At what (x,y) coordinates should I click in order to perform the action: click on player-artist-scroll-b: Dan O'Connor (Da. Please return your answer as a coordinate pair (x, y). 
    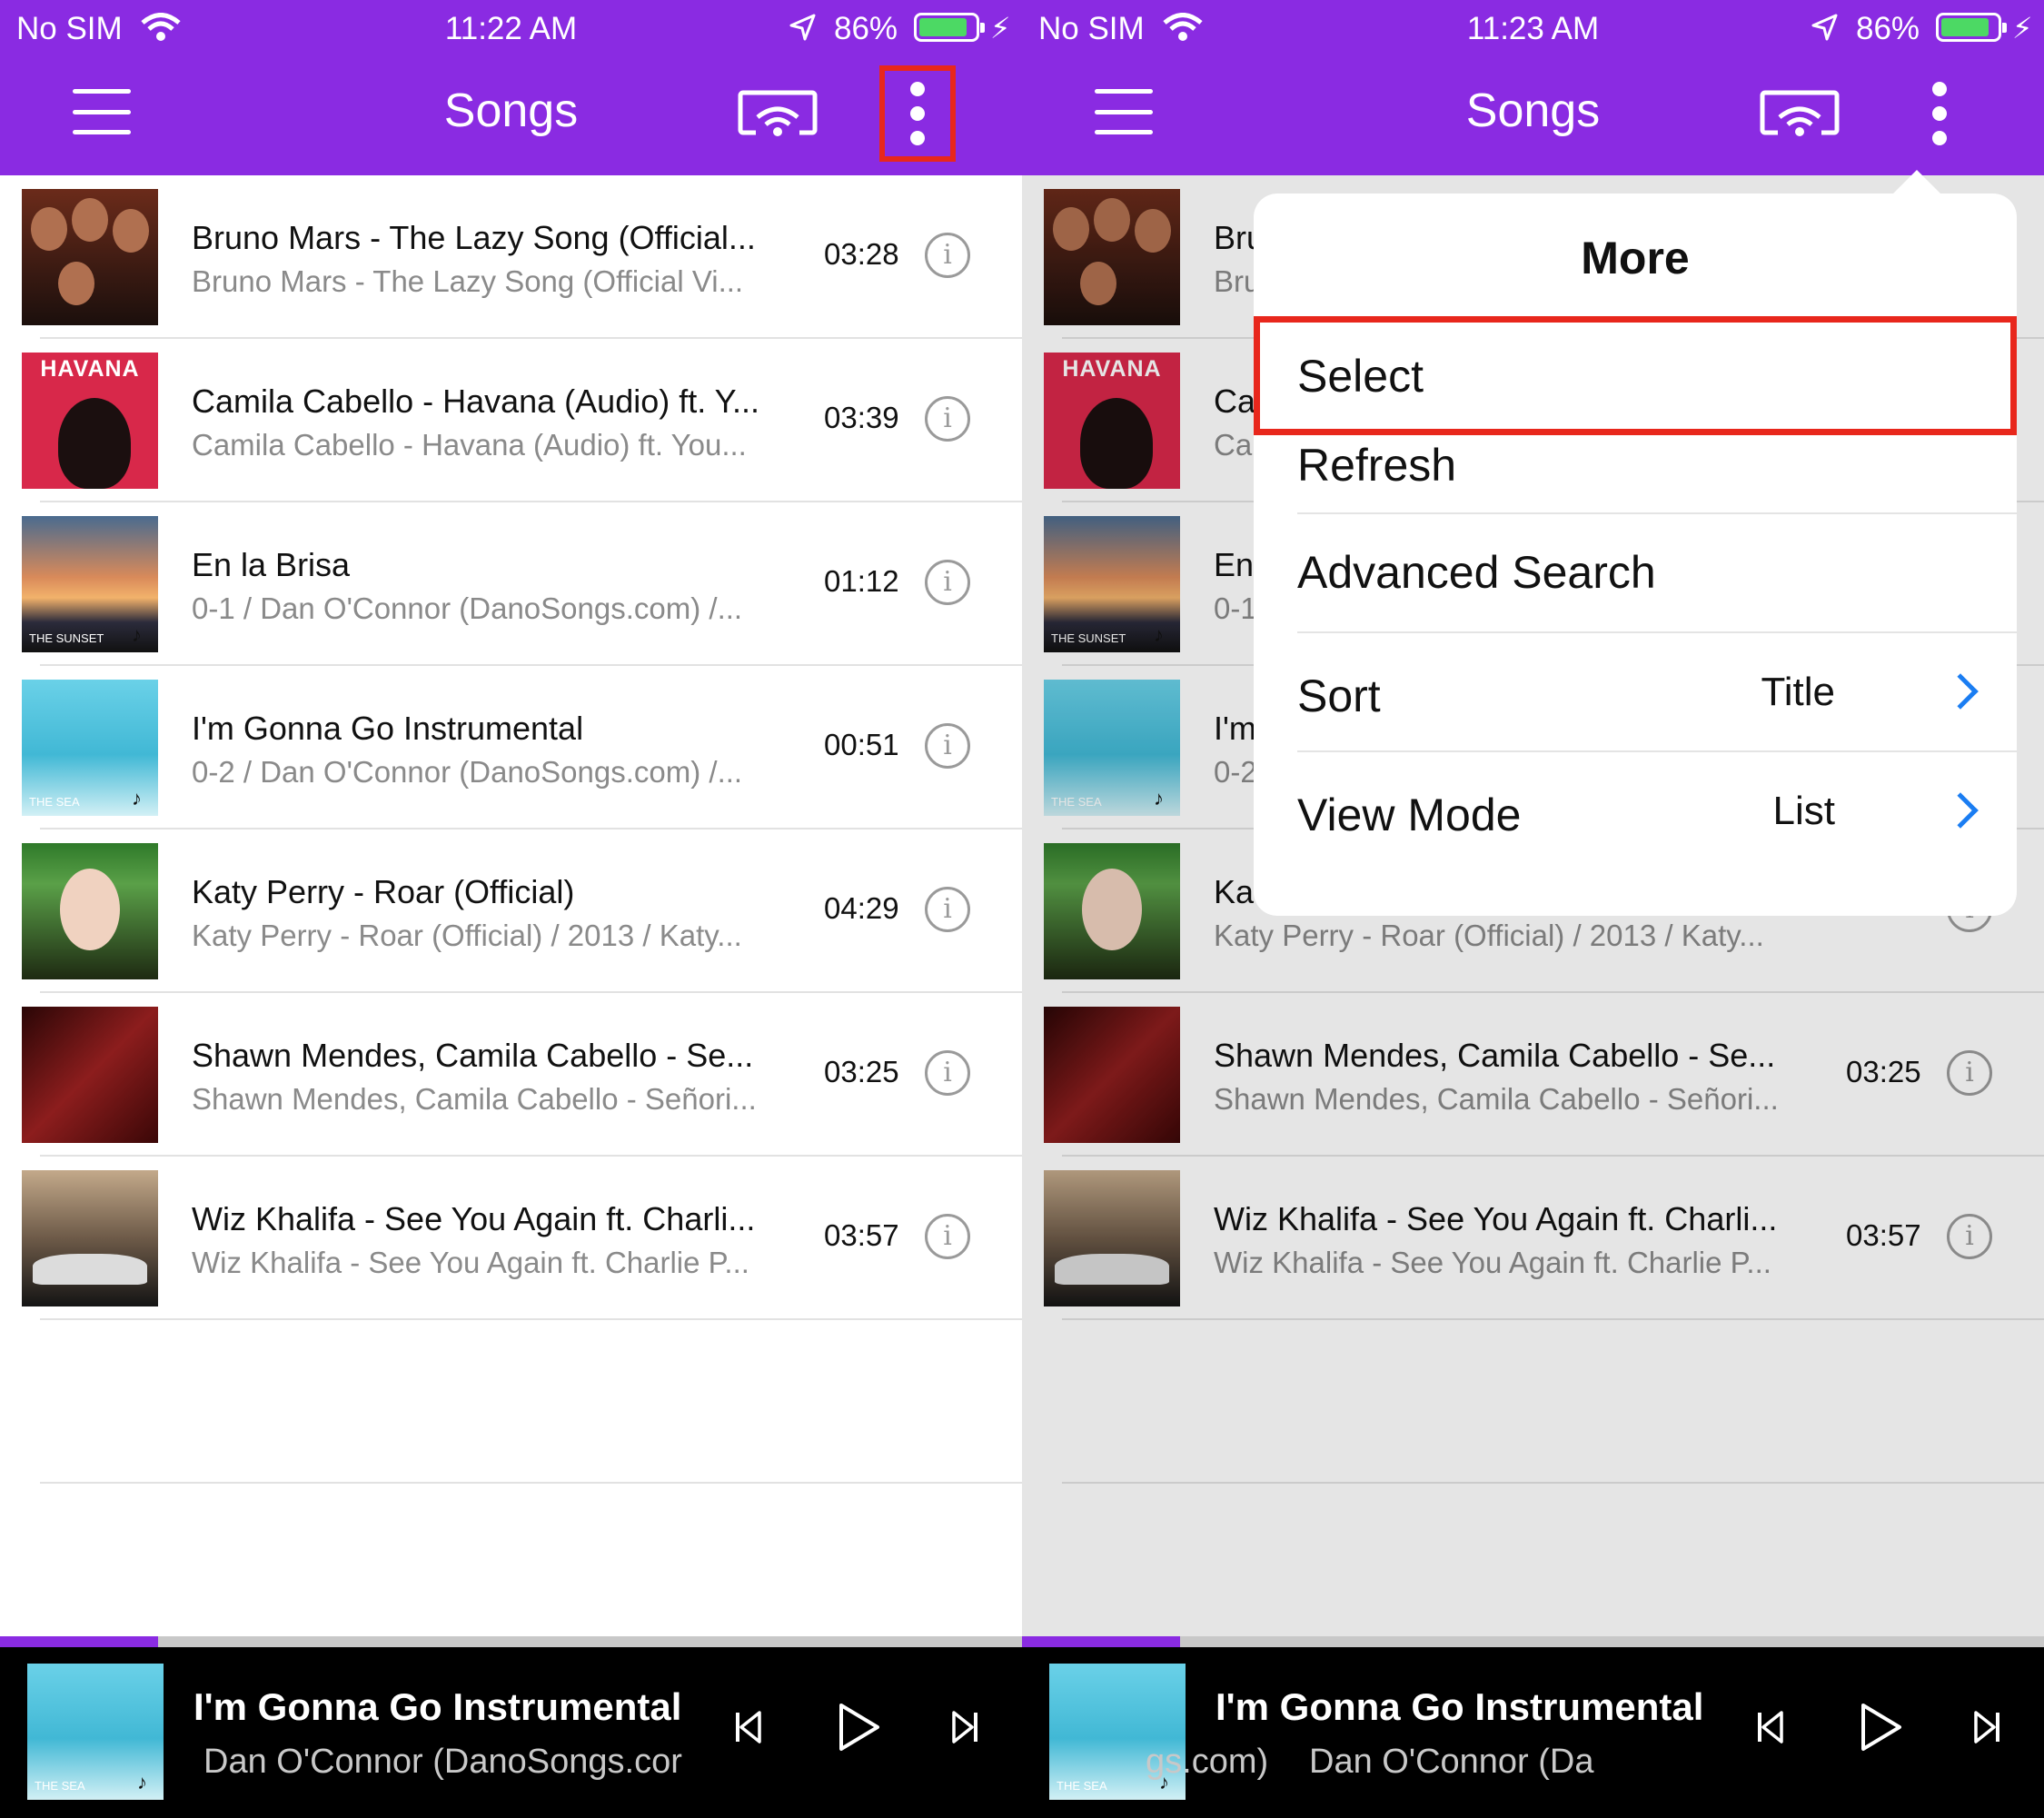
    Looking at the image, I should click on (1451, 1762).